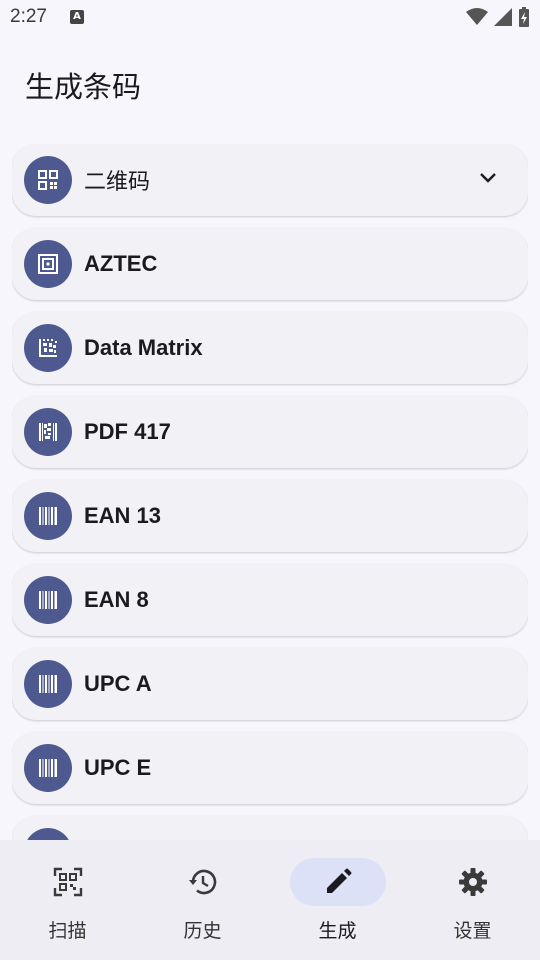  I want to click on status-icons, so click(498, 17).